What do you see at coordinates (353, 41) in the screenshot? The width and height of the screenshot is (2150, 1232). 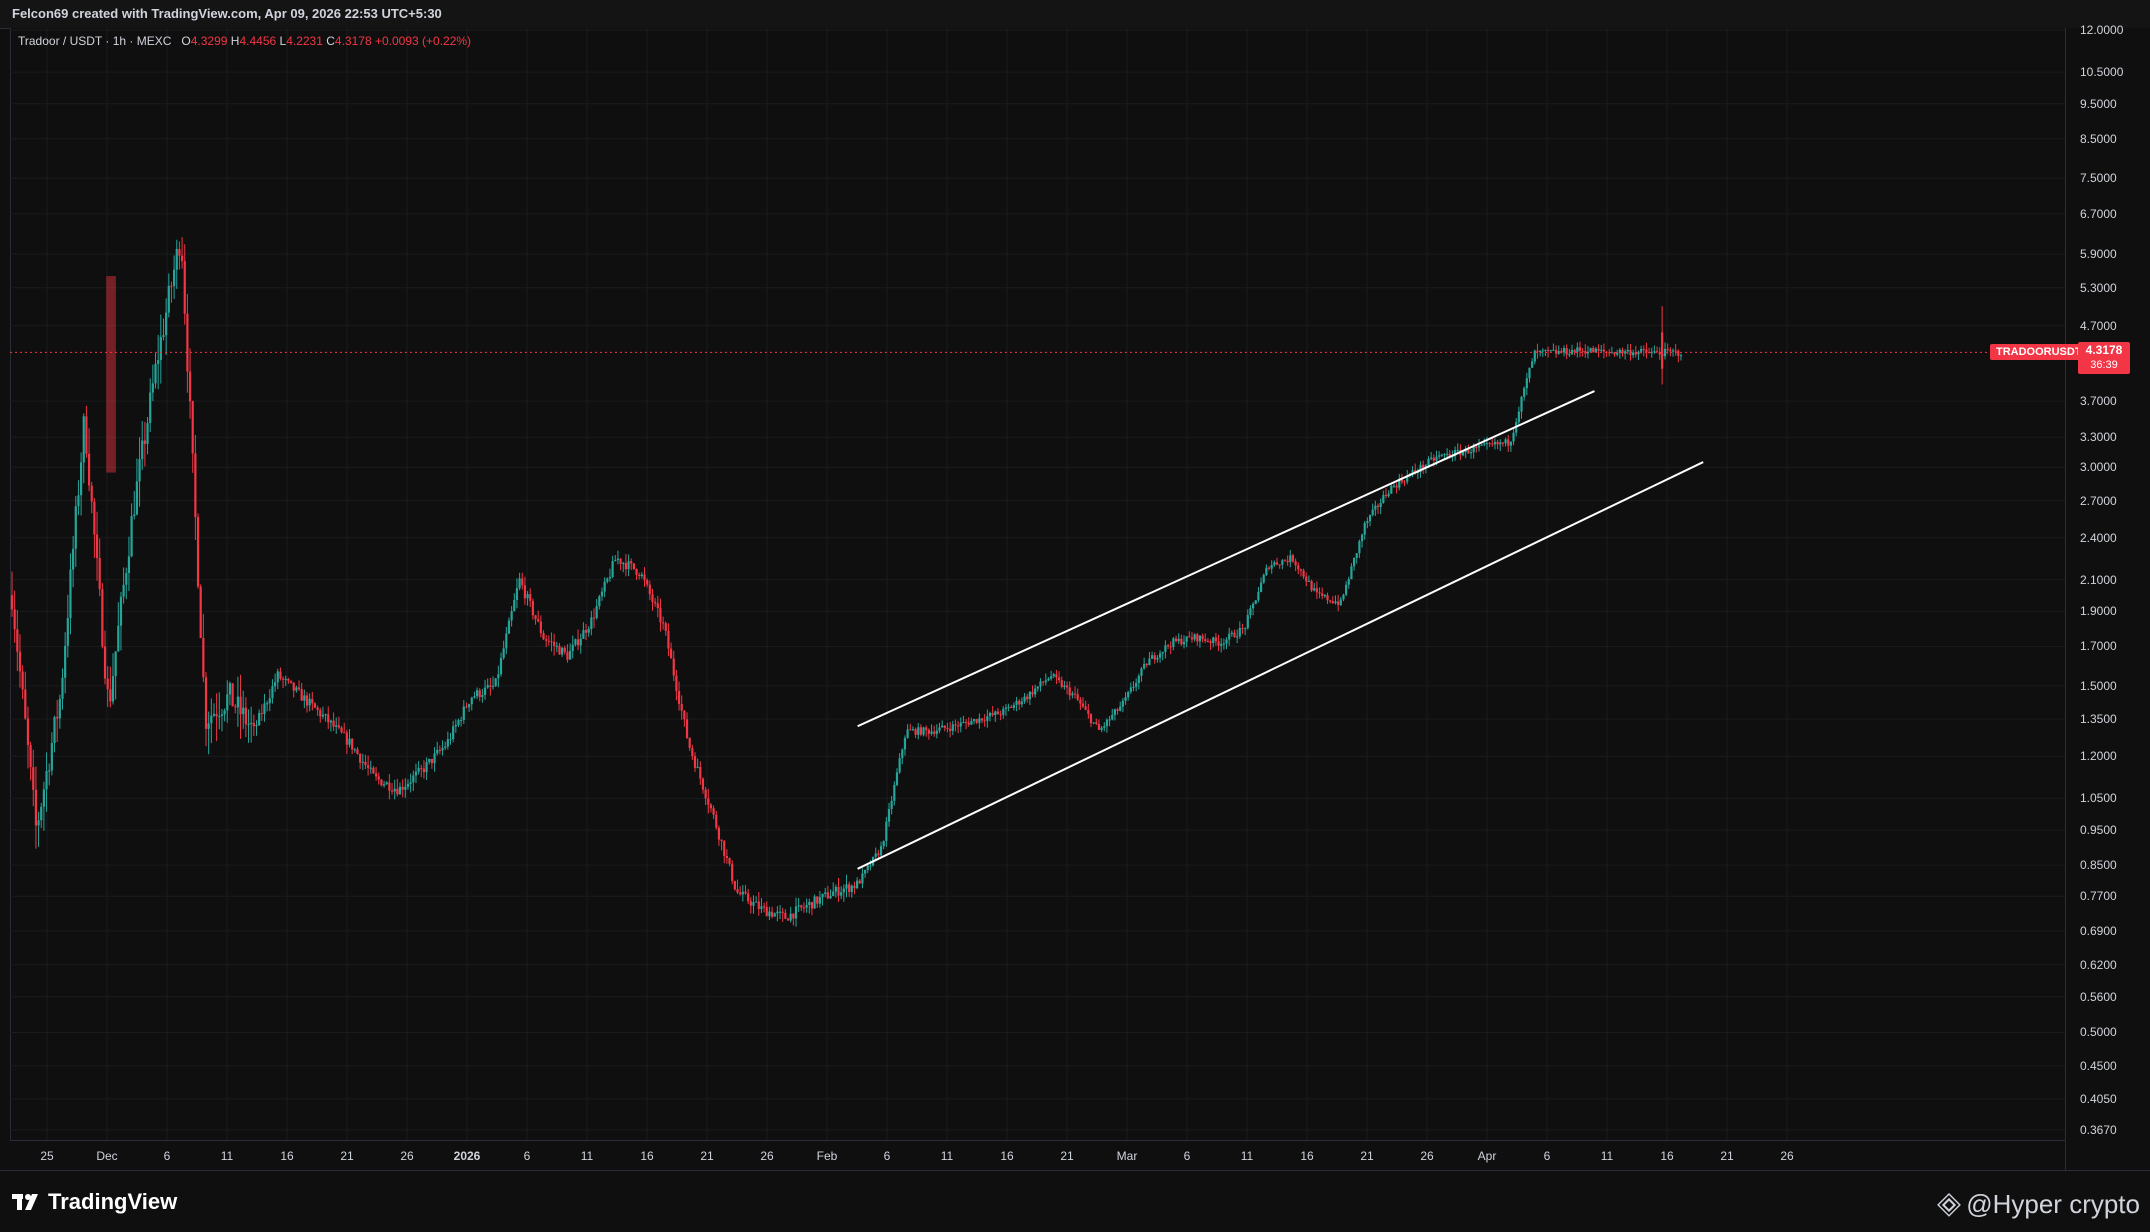 I see `legend-close: 4.3178` at bounding box center [353, 41].